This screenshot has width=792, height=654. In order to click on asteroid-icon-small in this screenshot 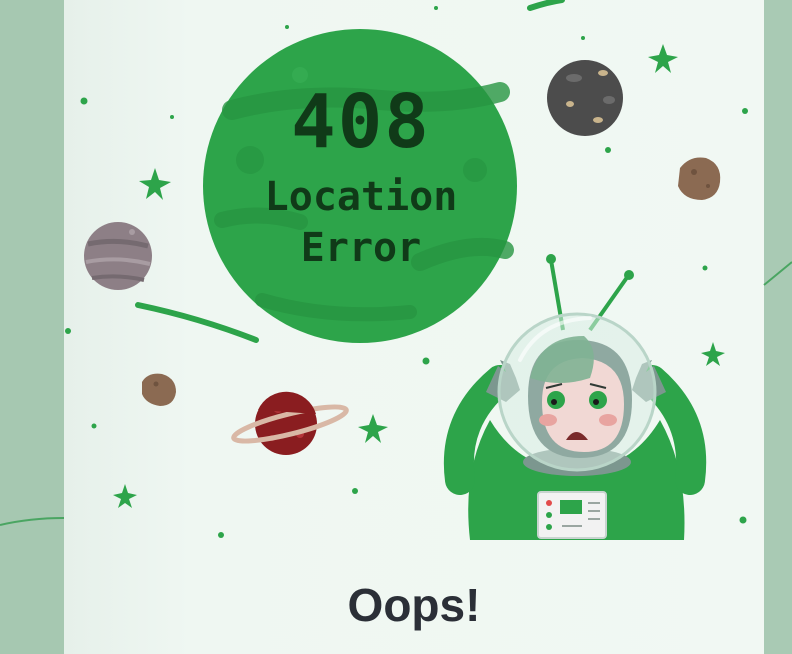, I will do `click(159, 389)`.